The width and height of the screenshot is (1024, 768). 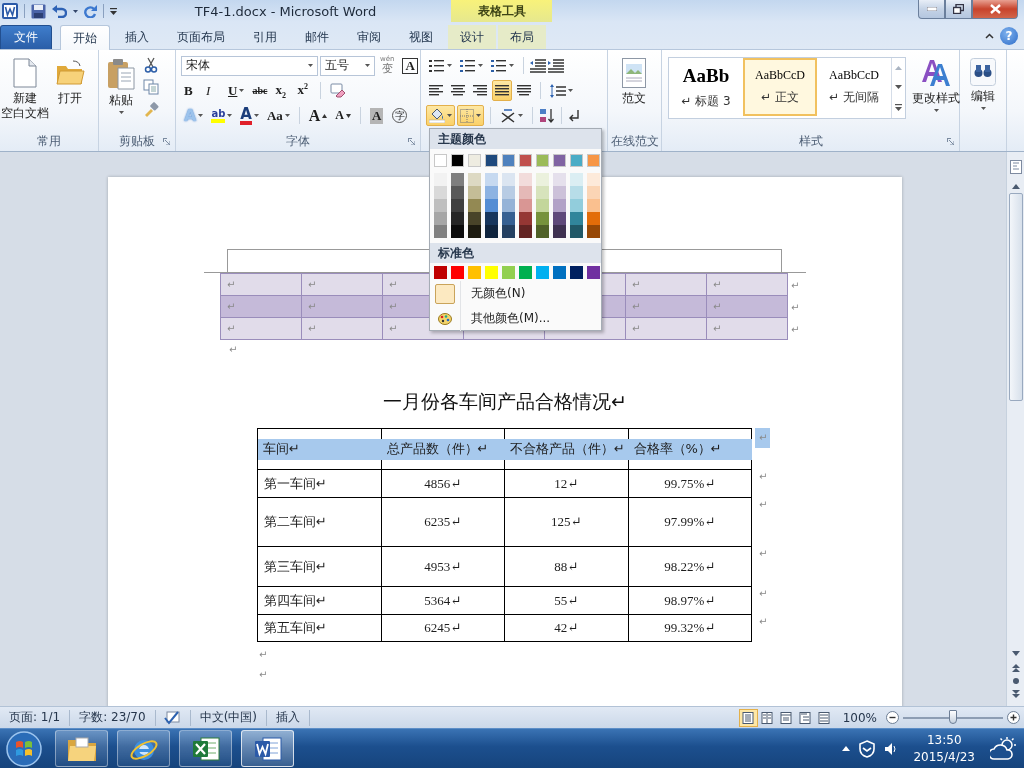 What do you see at coordinates (320, 601) in the screenshot?
I see `table-cell: 第四车间↵` at bounding box center [320, 601].